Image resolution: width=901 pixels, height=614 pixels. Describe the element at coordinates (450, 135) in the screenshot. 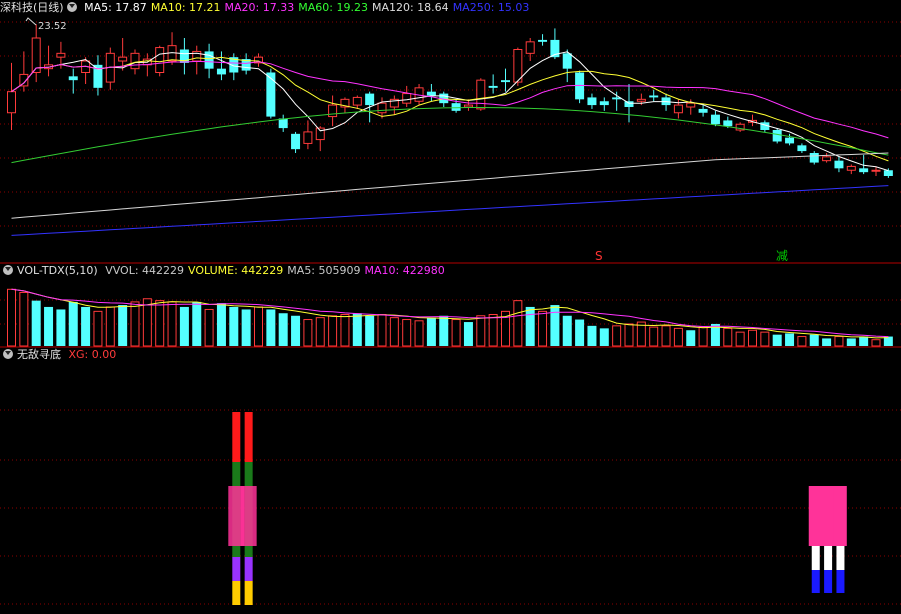

I see `ma60-line` at that location.